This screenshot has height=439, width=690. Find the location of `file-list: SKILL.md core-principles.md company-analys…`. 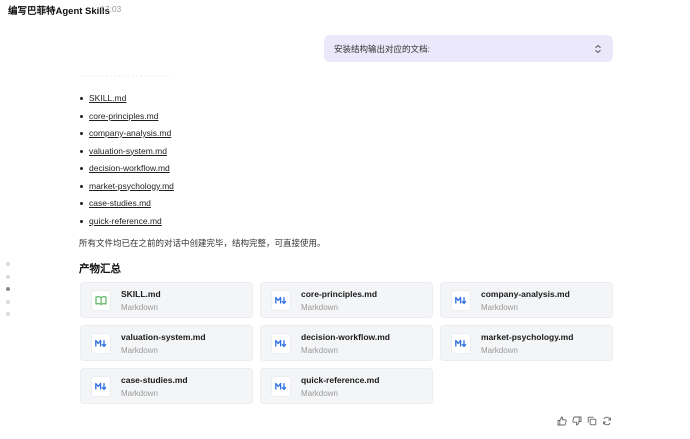

file-list: SKILL.md core-principles.md company-analys… is located at coordinates (127, 162).